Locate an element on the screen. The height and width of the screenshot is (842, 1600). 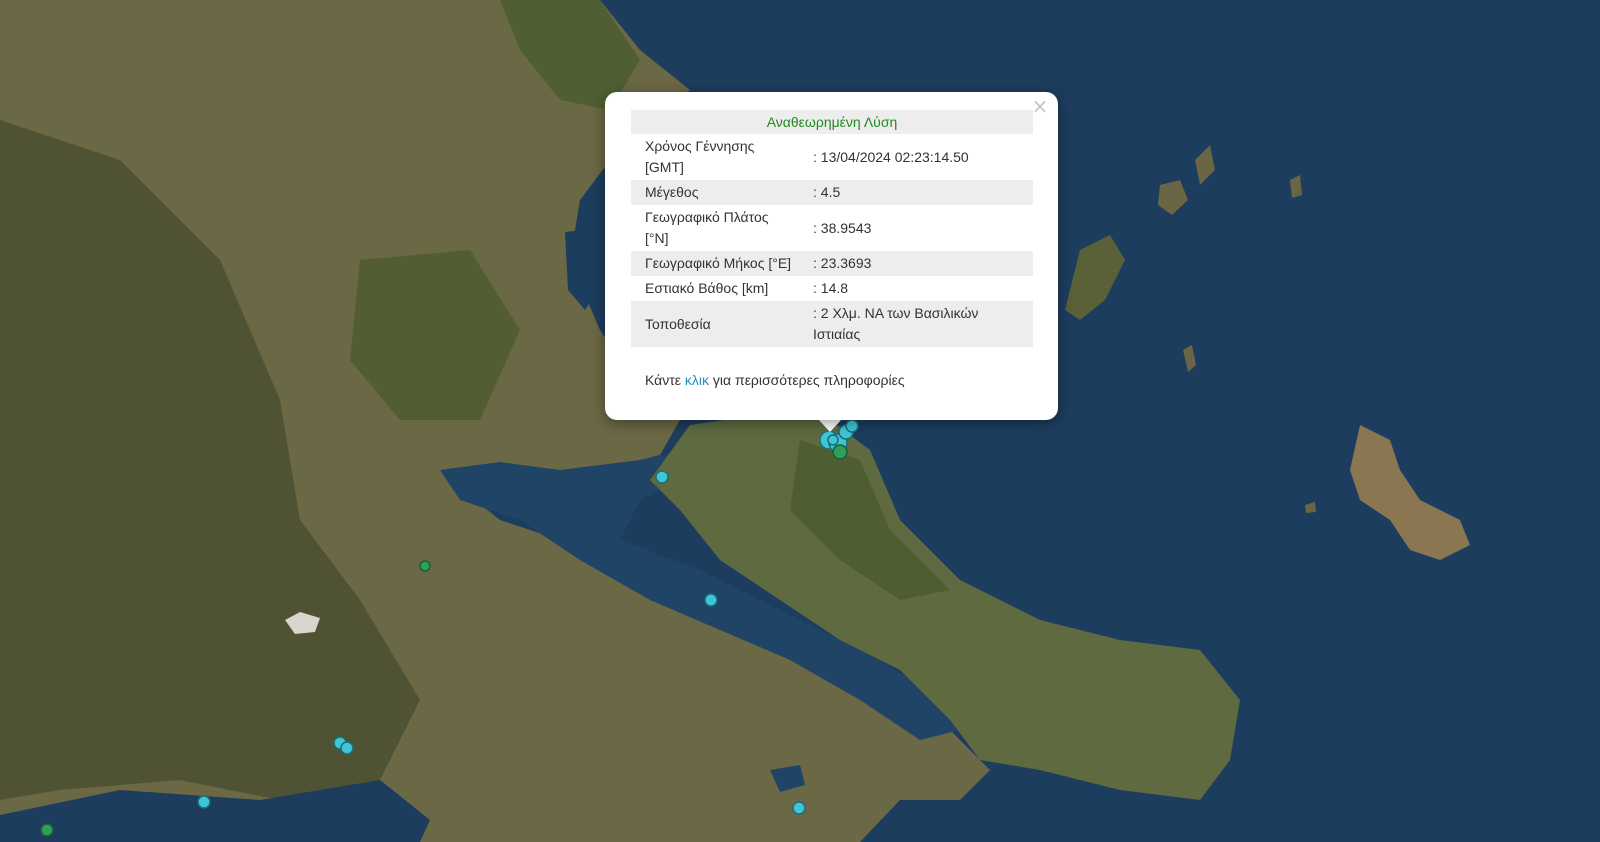
table-row: Γεωγραφικό Πλάτος [°N] : 38.9543 is located at coordinates (832, 228).